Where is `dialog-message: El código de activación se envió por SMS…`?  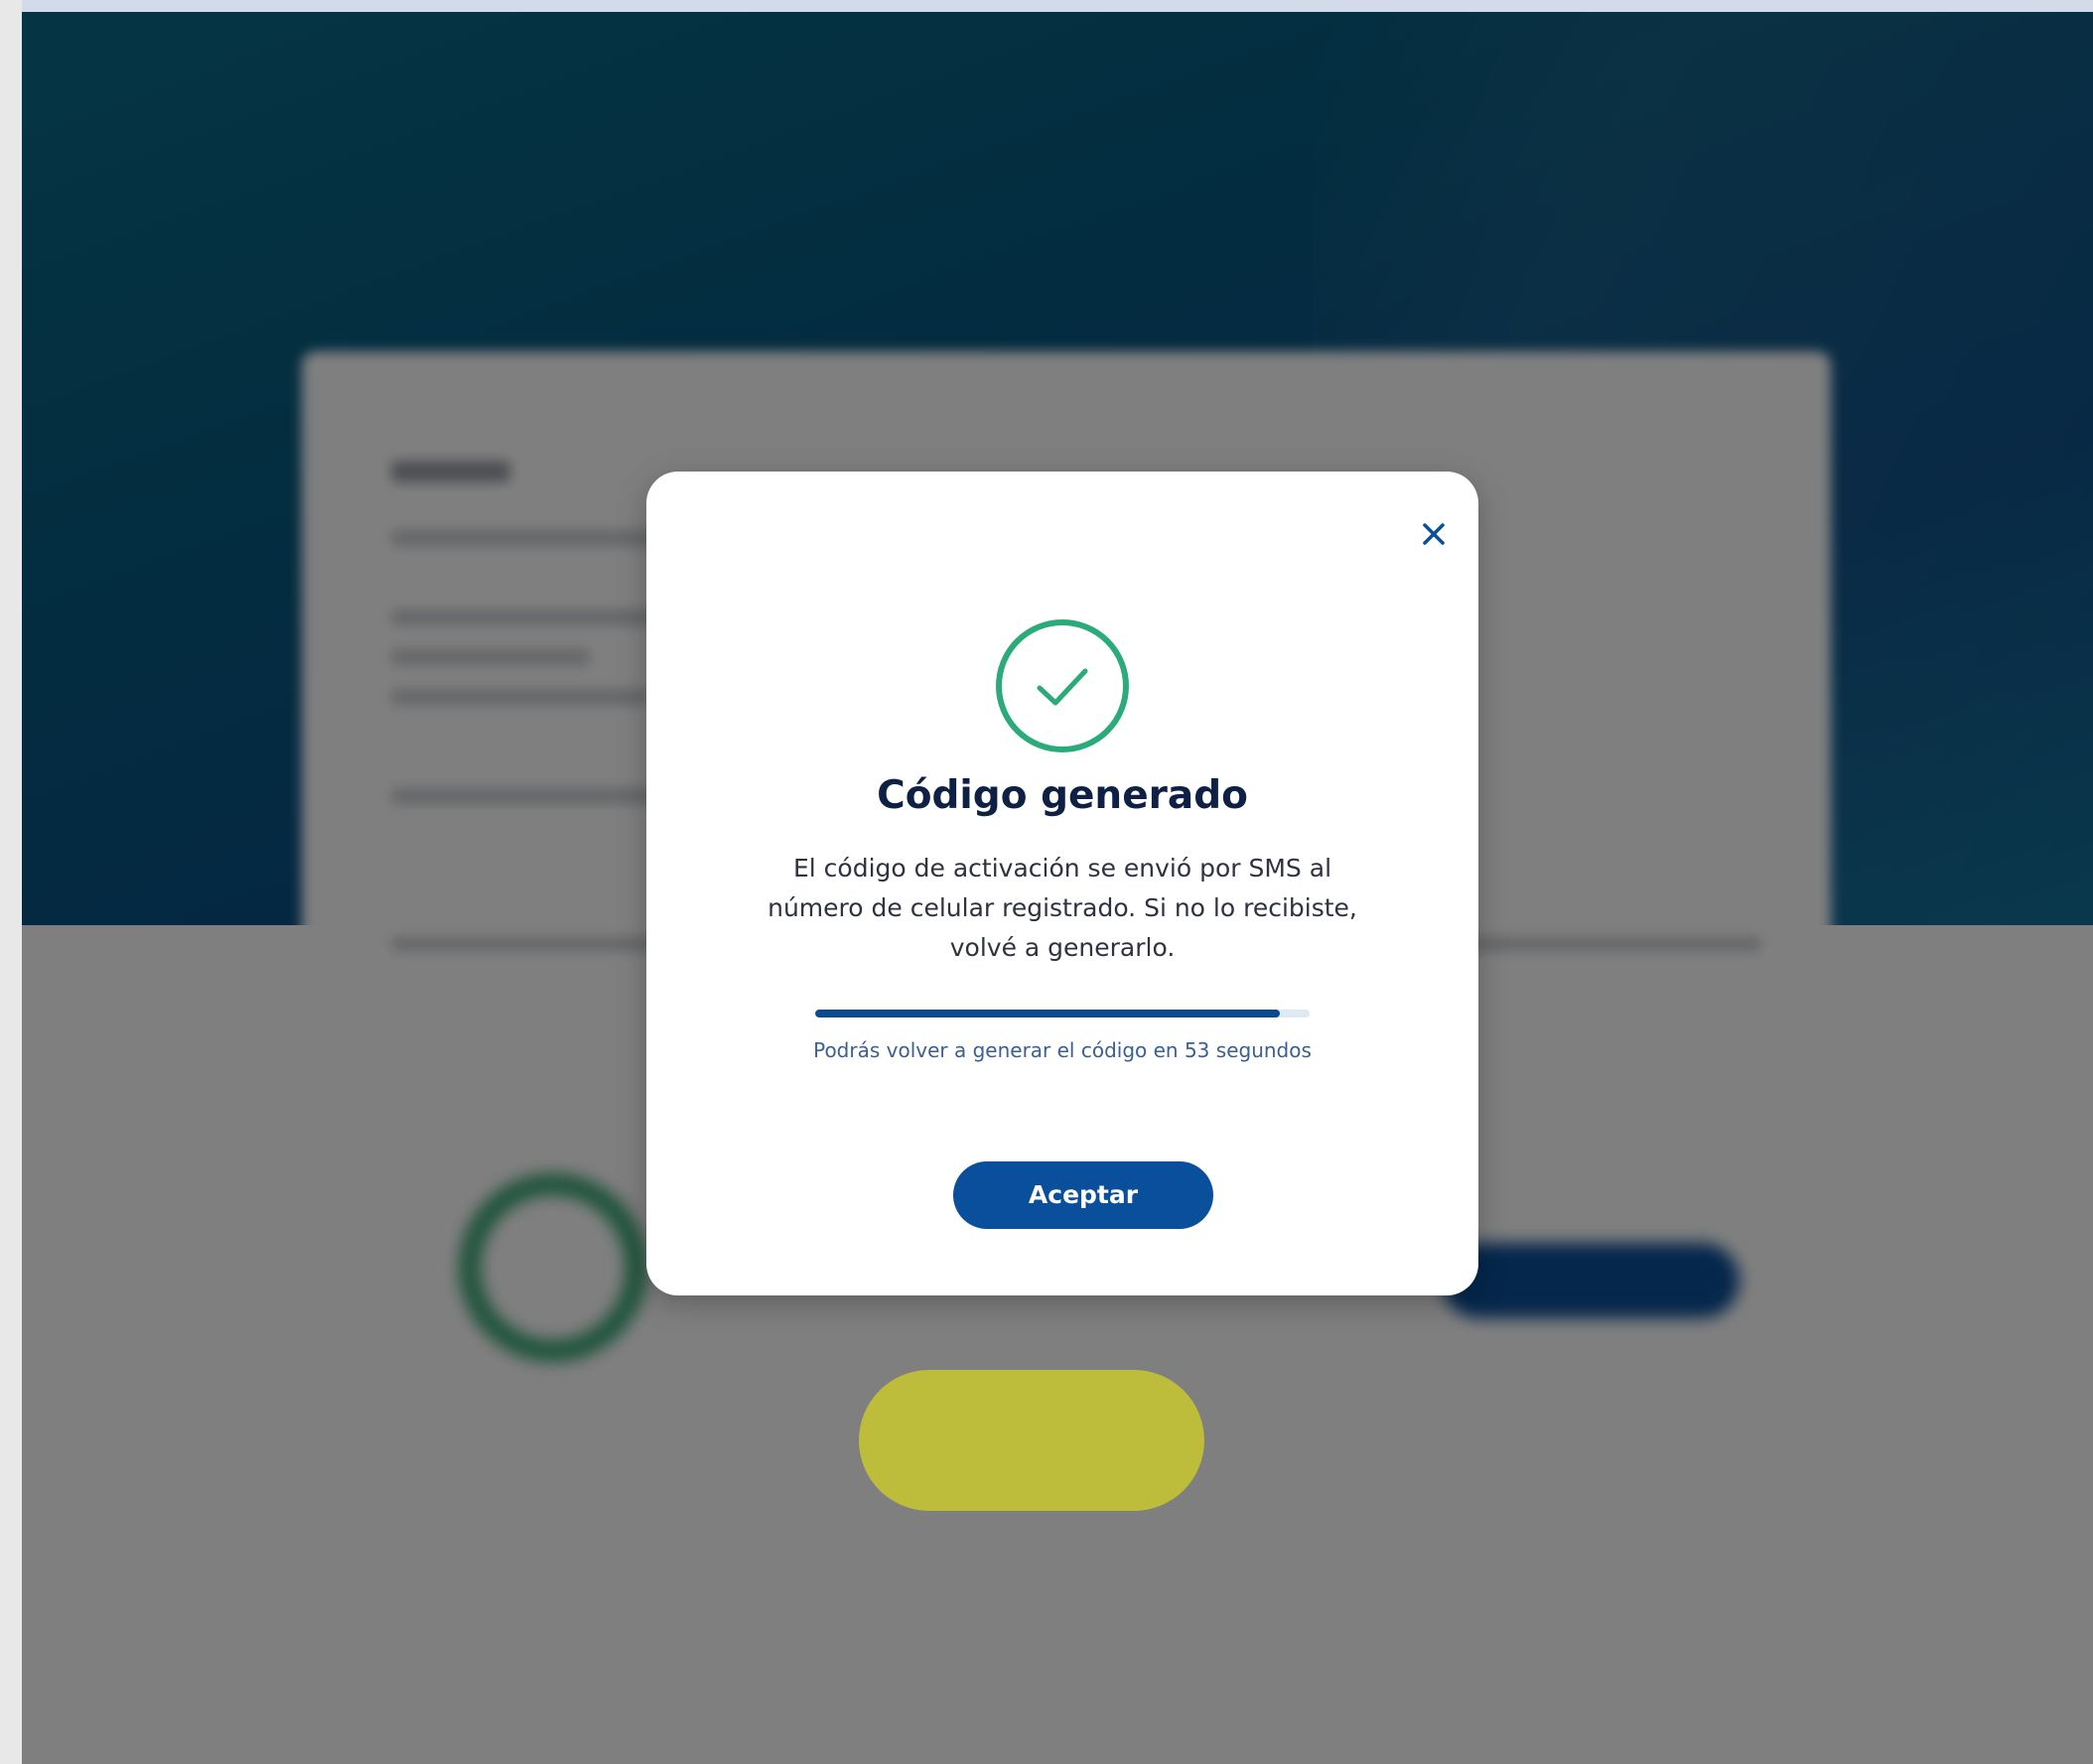 dialog-message: El código de activación se envió por SMS… is located at coordinates (1062, 908).